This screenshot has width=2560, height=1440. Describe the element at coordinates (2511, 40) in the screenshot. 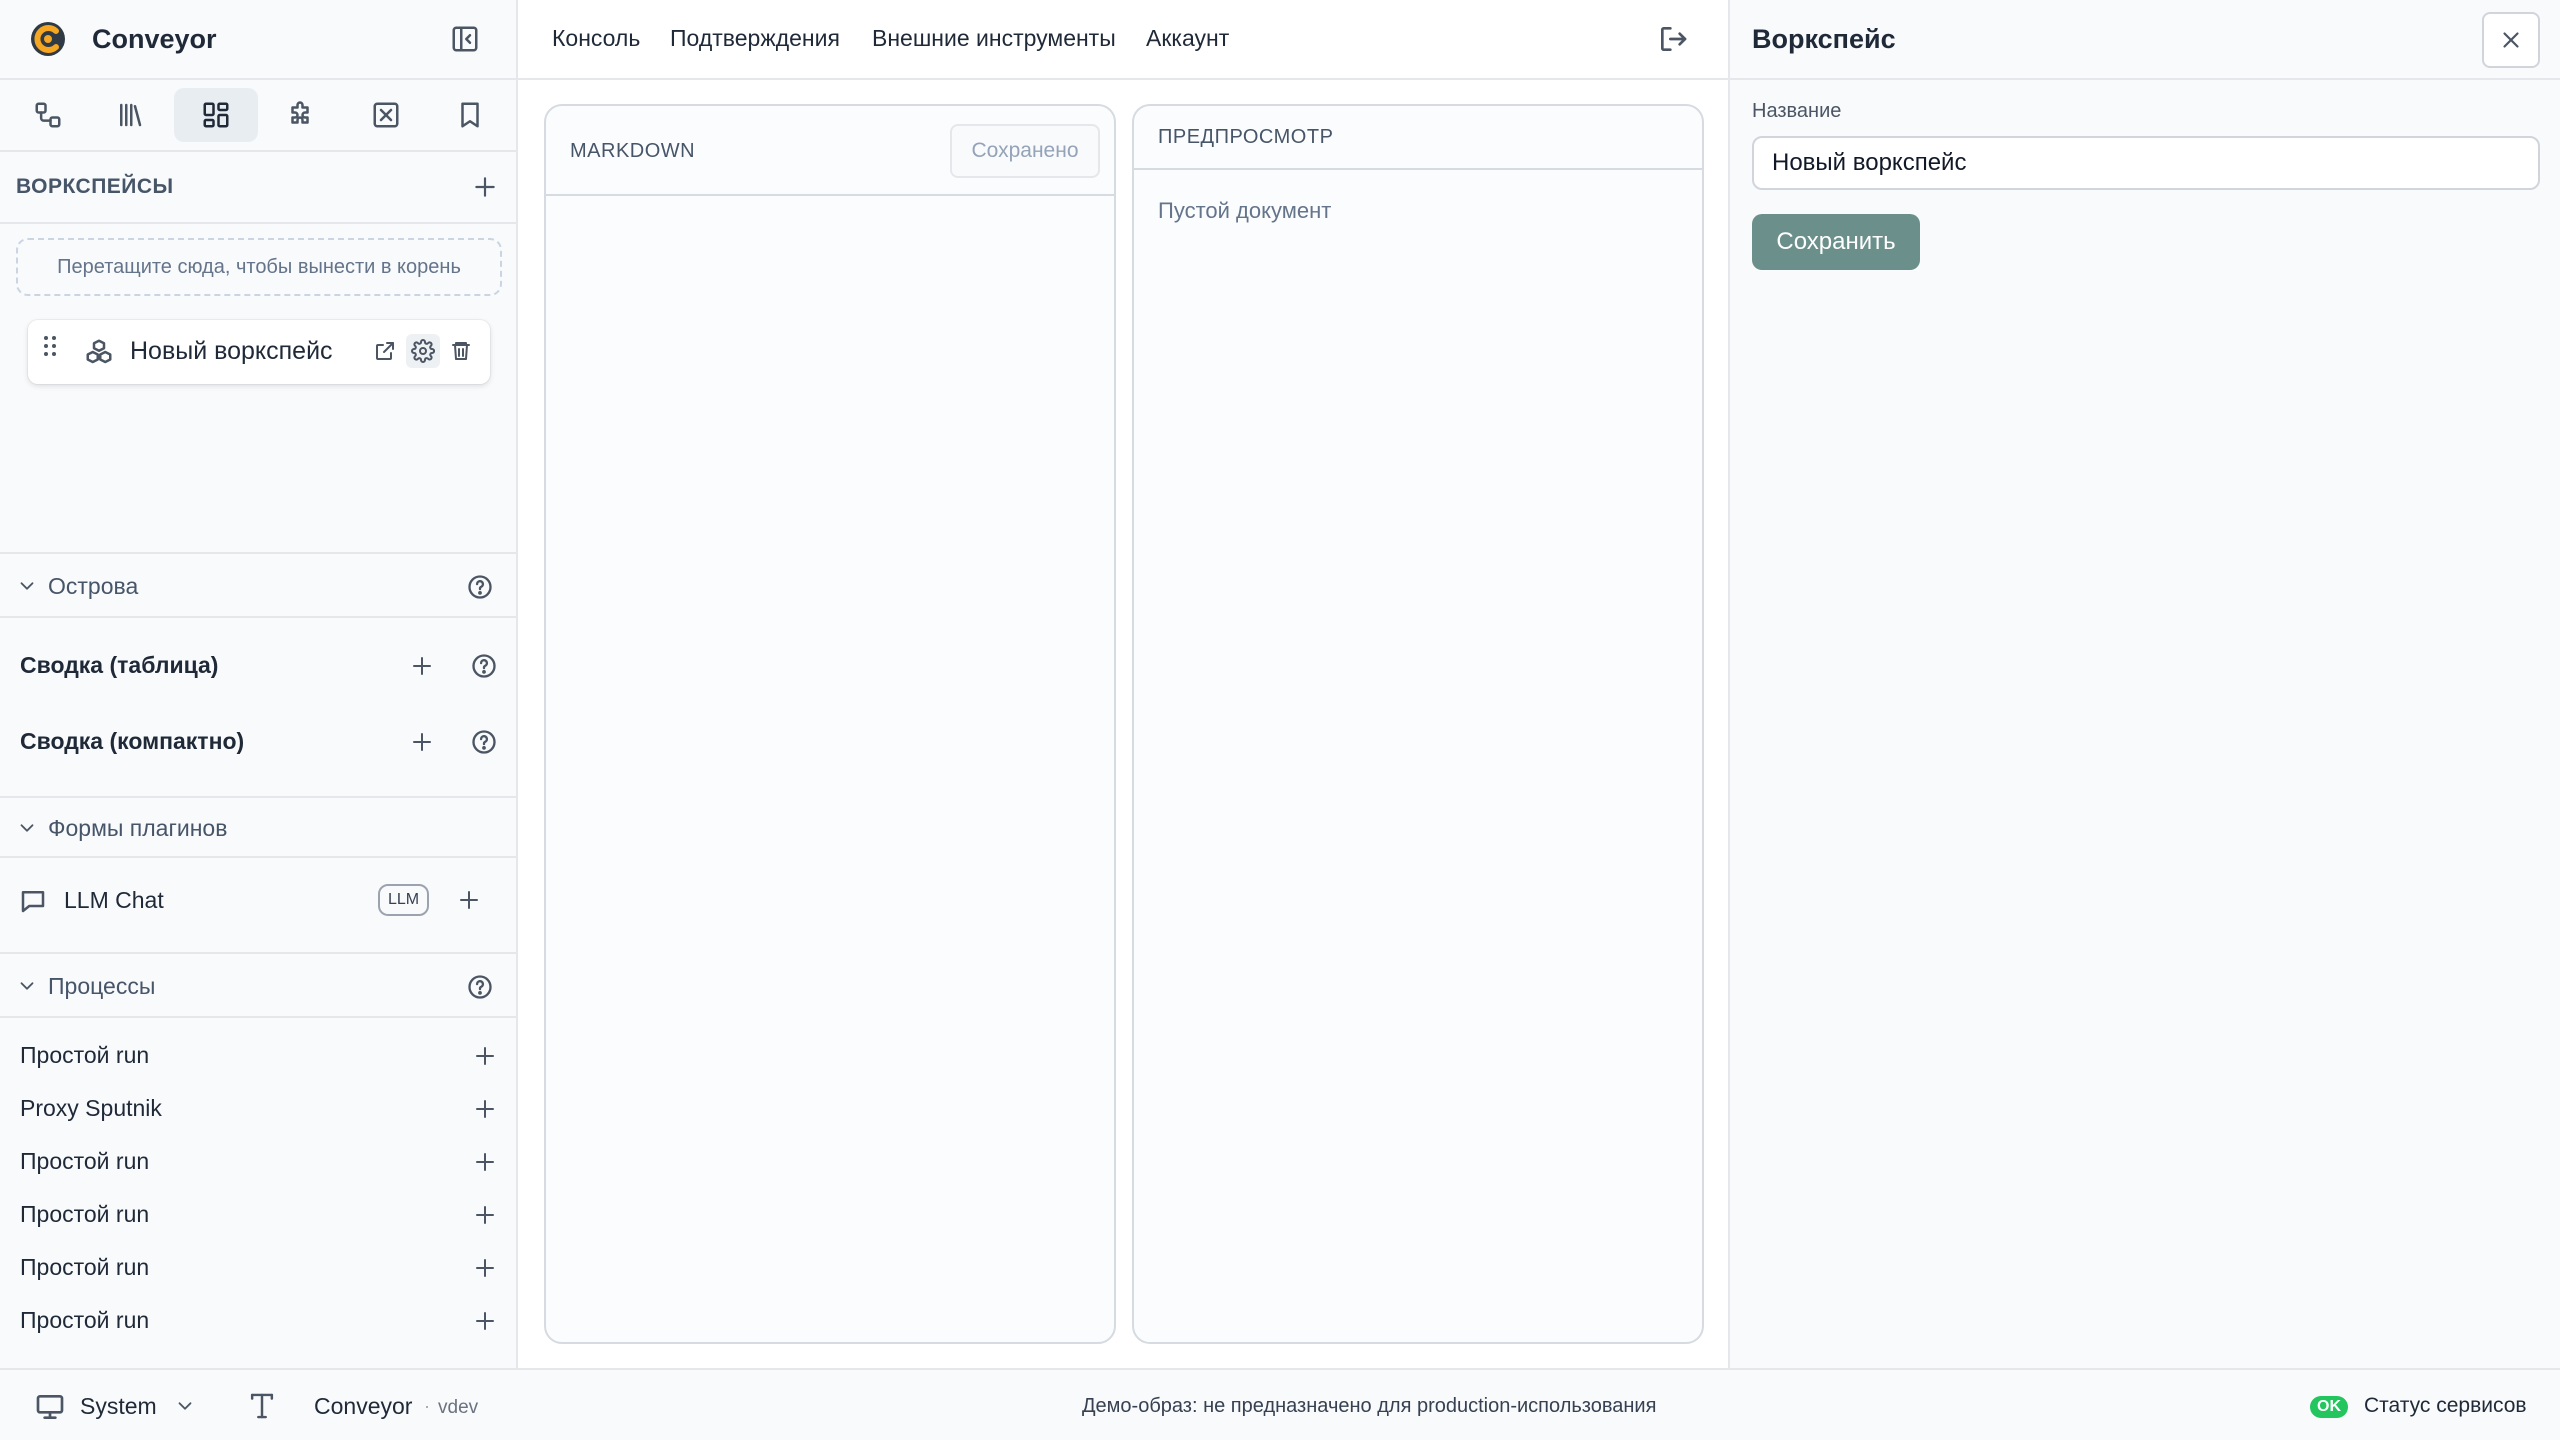

I see `close-icon` at that location.